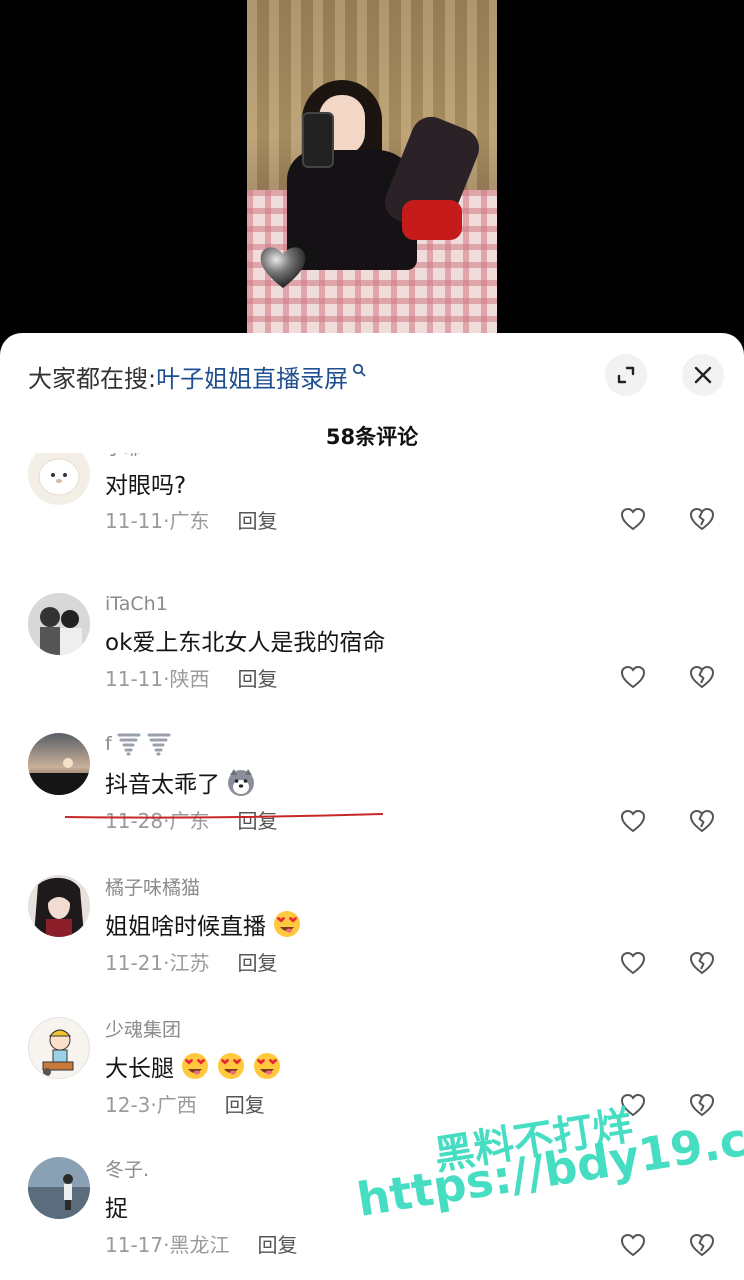 This screenshot has width=744, height=1280. What do you see at coordinates (191, 819) in the screenshot?
I see `comment-meta: 11-28·广东 回复` at bounding box center [191, 819].